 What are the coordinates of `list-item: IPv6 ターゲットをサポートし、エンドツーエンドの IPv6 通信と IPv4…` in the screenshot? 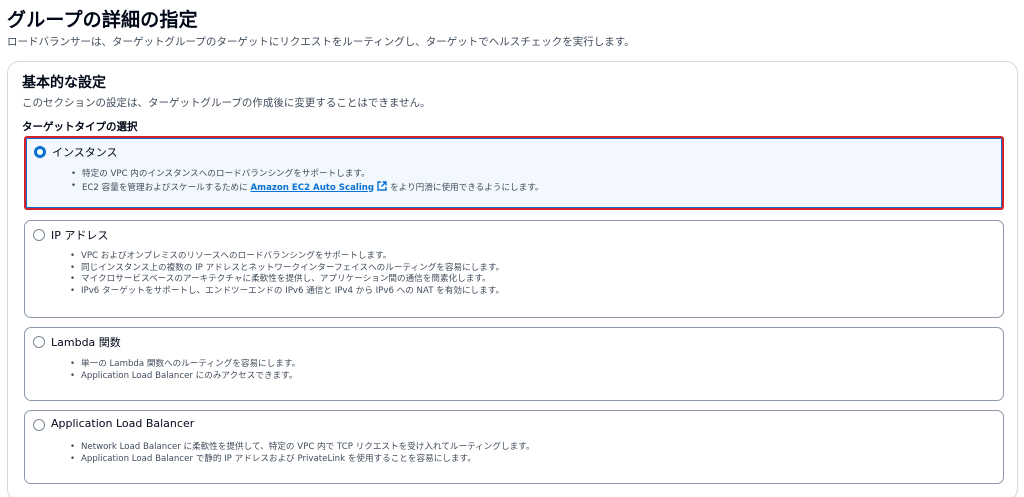 It's located at (287, 292).